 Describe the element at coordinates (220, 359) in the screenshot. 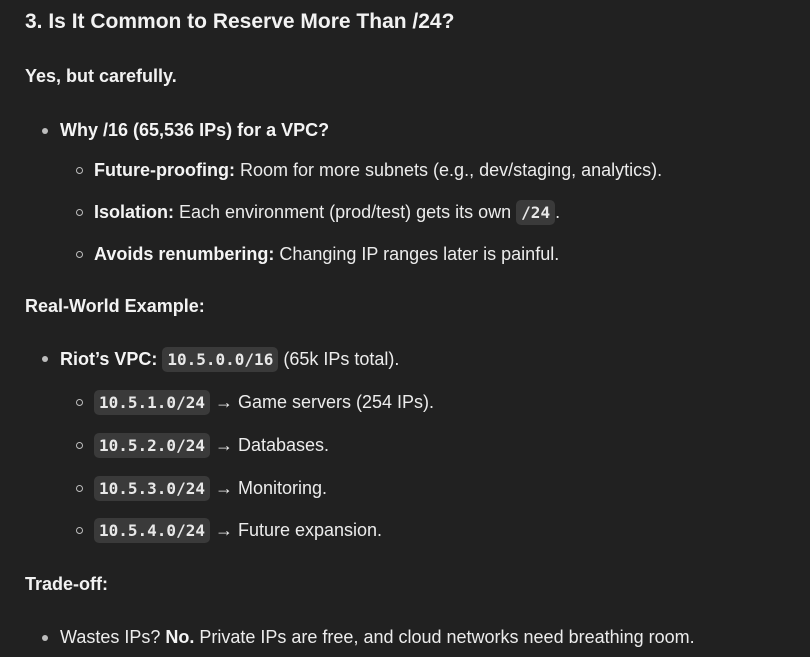

I see `inline-code: 10.5.0.0/16` at that location.